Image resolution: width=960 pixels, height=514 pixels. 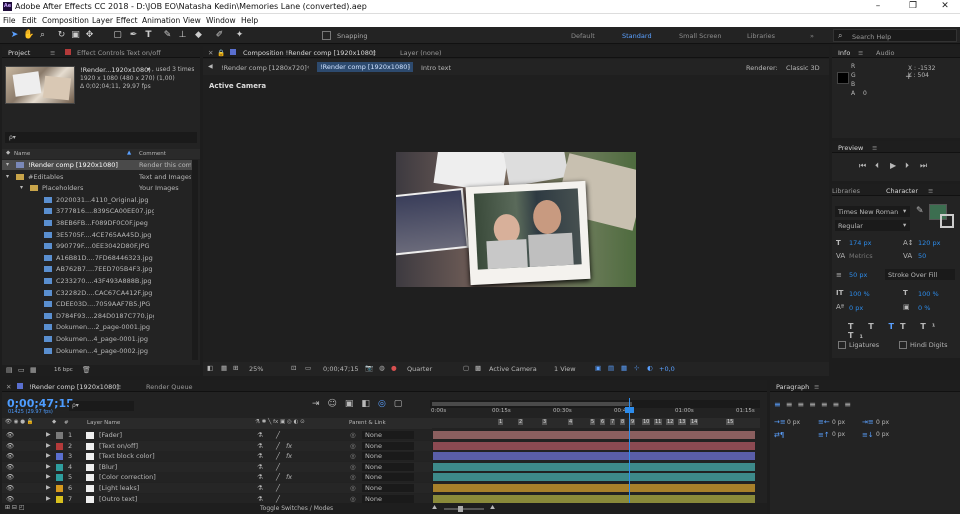 What do you see at coordinates (65, 20) in the screenshot?
I see `menu-composition: Composition` at bounding box center [65, 20].